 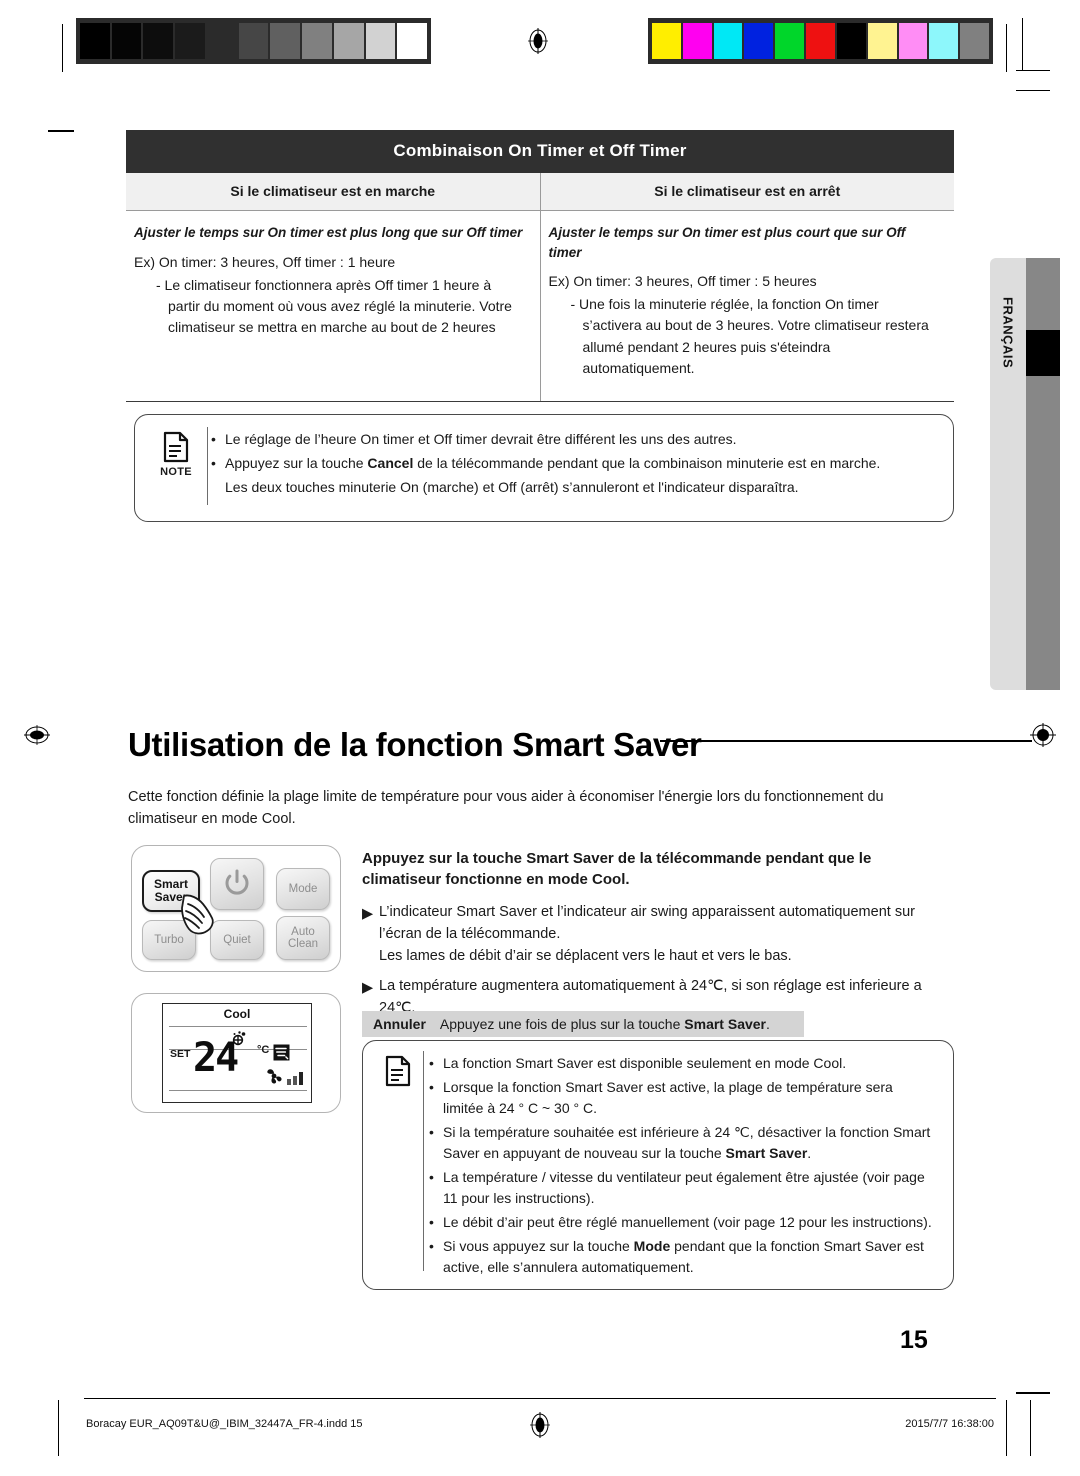 I want to click on crop-mark-bottom-right, so click(x=1033, y=1393).